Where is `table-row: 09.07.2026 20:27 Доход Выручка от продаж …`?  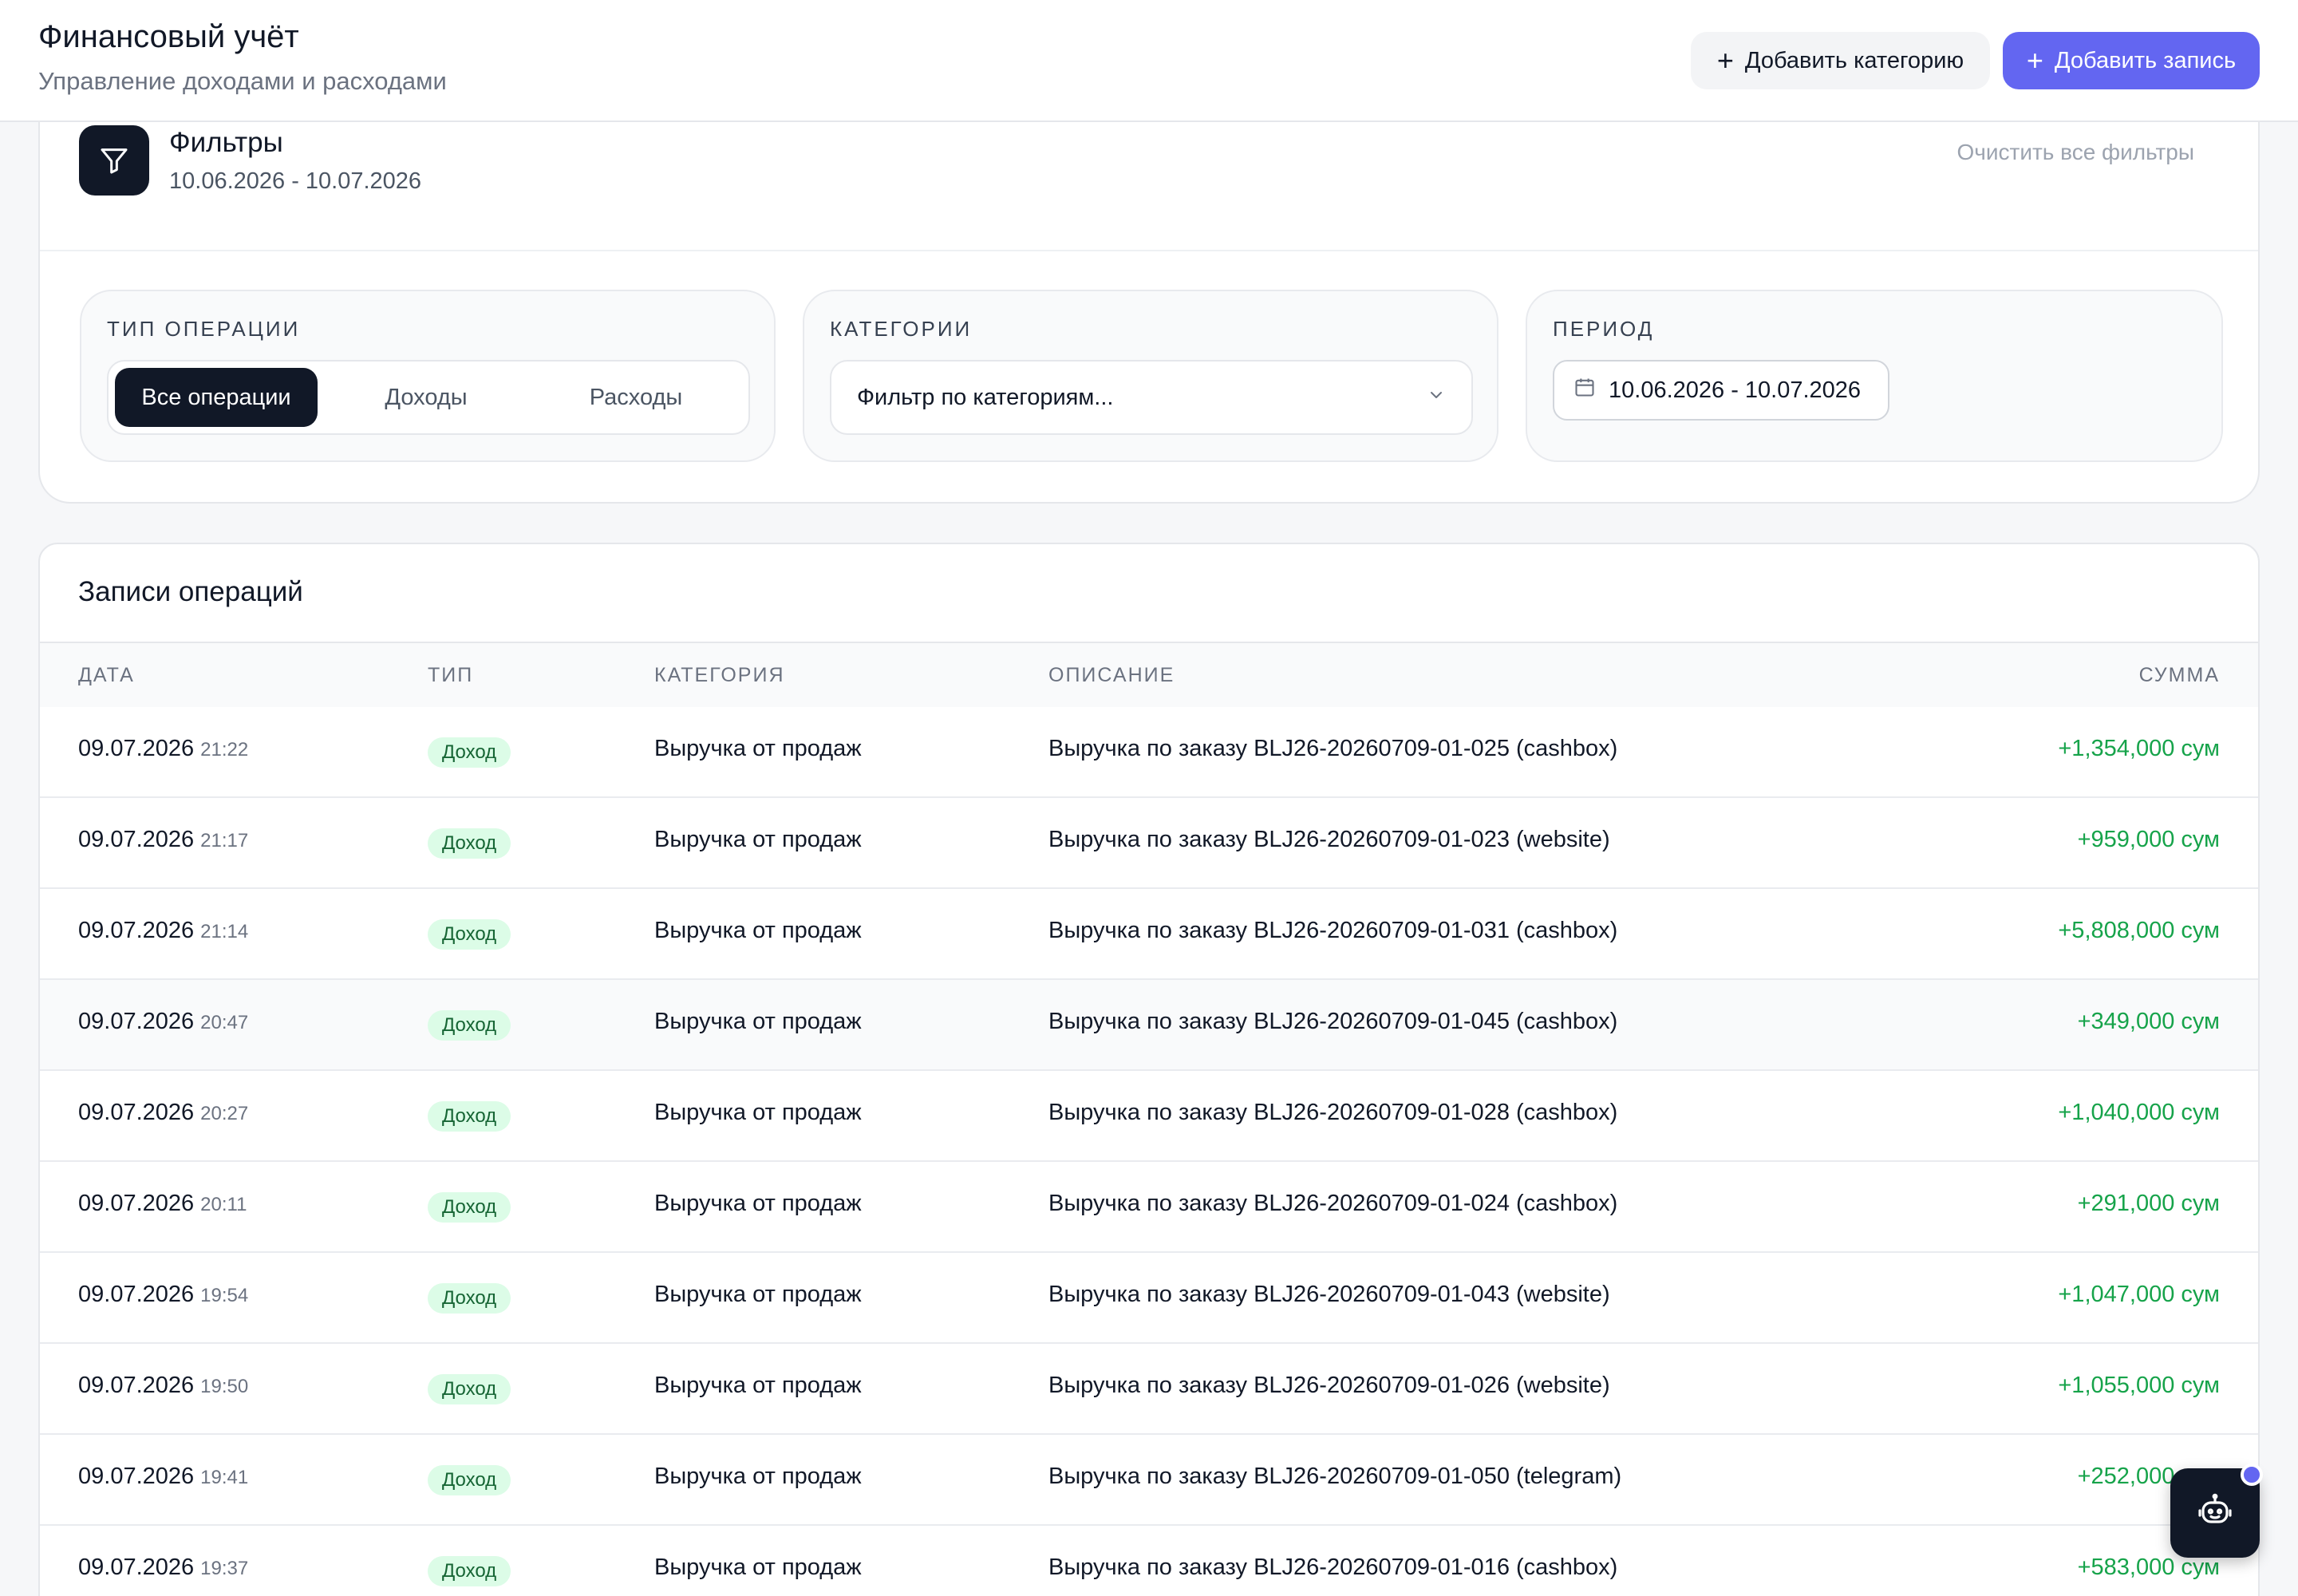 table-row: 09.07.2026 20:27 Доход Выручка от продаж … is located at coordinates (1149, 1116).